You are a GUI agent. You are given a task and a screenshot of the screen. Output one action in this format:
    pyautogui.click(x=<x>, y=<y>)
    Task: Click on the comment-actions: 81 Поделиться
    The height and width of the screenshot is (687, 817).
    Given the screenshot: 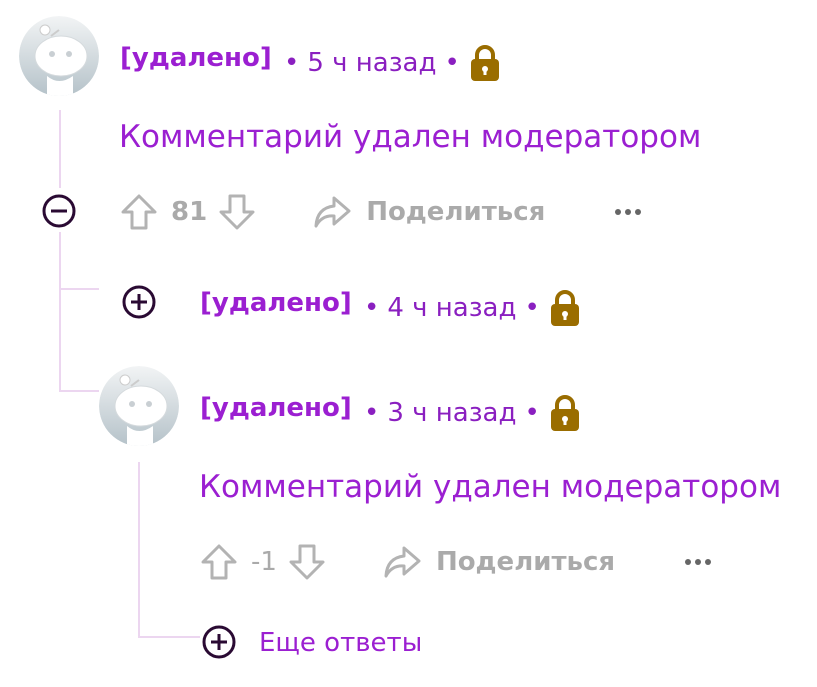 What is the action you would take?
    pyautogui.click(x=381, y=212)
    